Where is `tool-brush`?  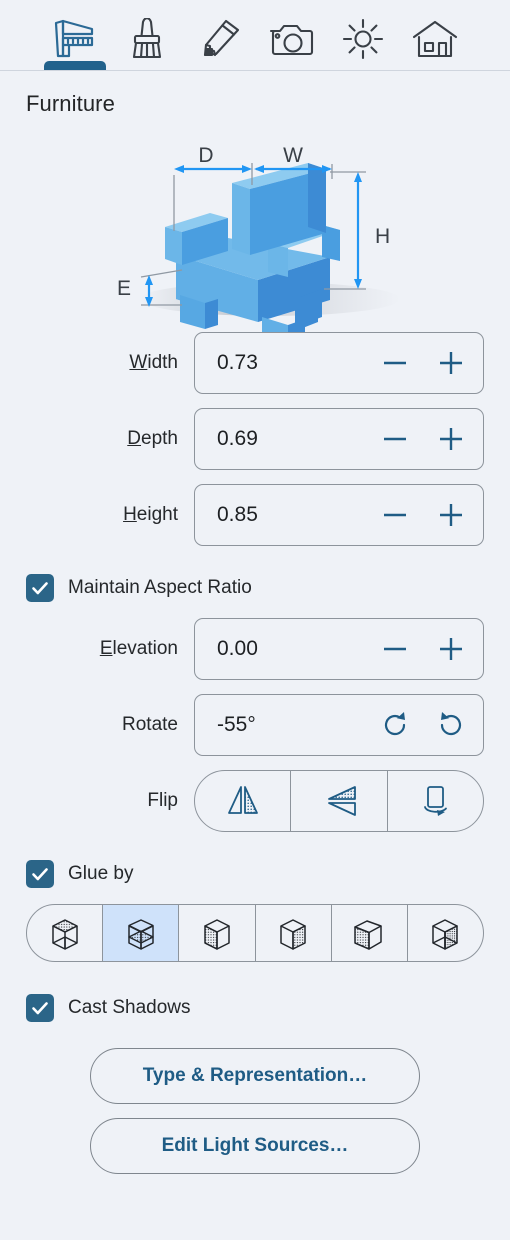 tool-brush is located at coordinates (147, 39).